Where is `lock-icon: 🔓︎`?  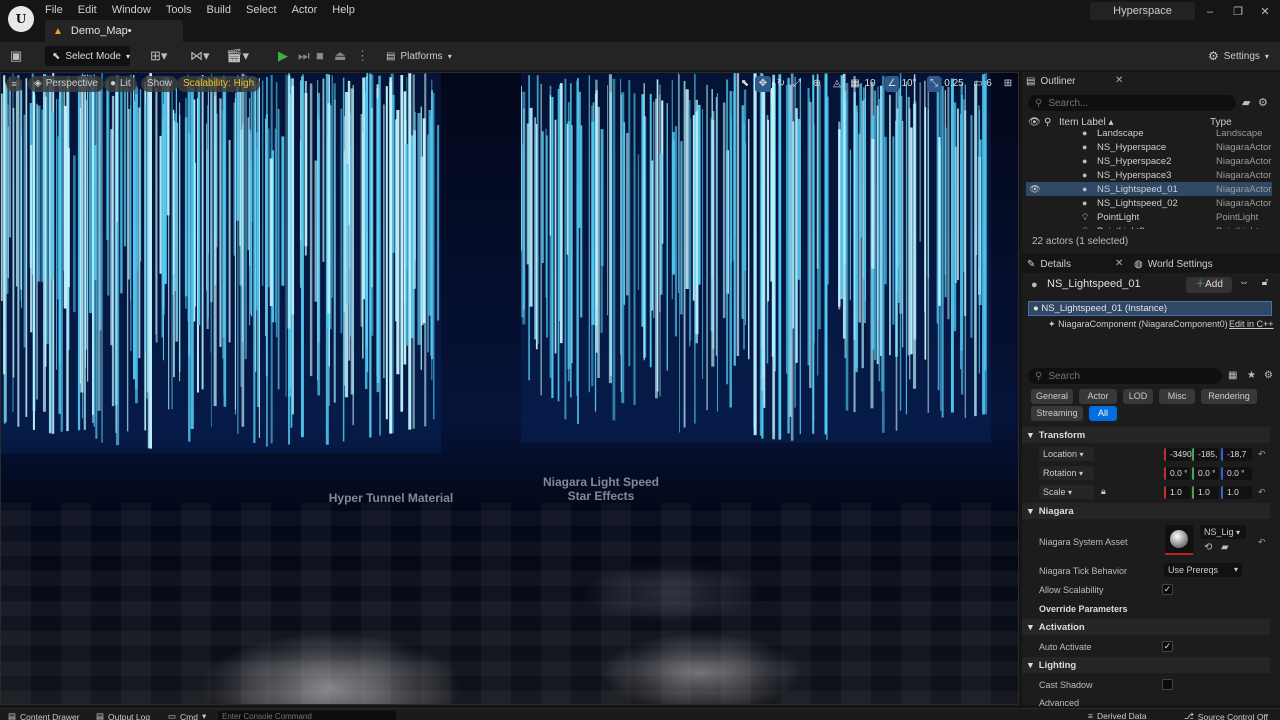 lock-icon: 🔓︎ is located at coordinates (1265, 285).